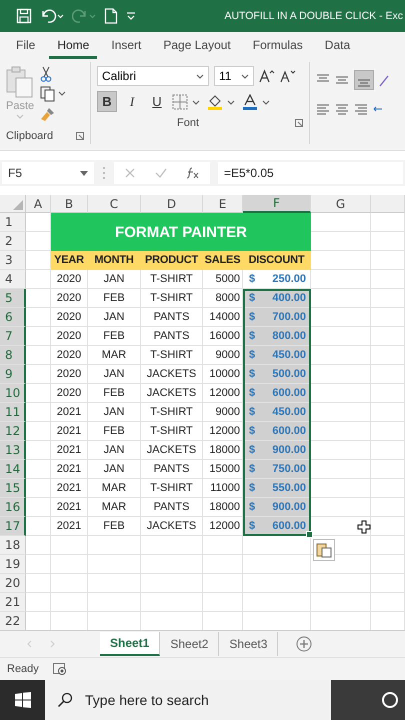  Describe the element at coordinates (13, 336) in the screenshot. I see `row-header: 7` at that location.